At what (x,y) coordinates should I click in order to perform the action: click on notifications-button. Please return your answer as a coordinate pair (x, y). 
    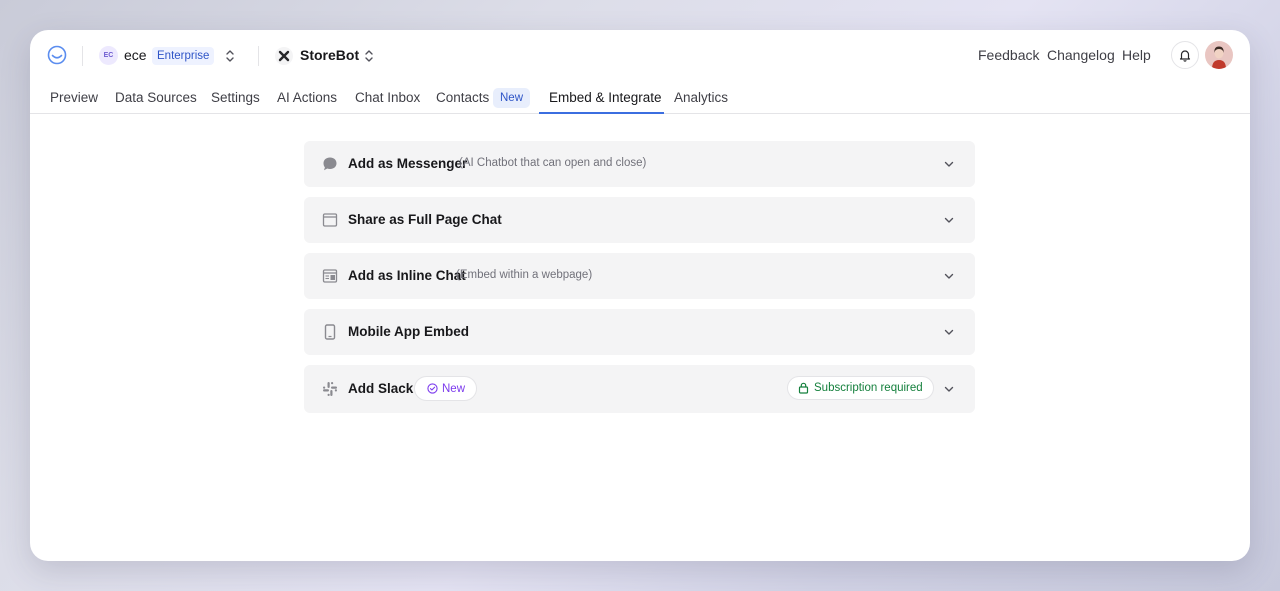
    Looking at the image, I should click on (1185, 55).